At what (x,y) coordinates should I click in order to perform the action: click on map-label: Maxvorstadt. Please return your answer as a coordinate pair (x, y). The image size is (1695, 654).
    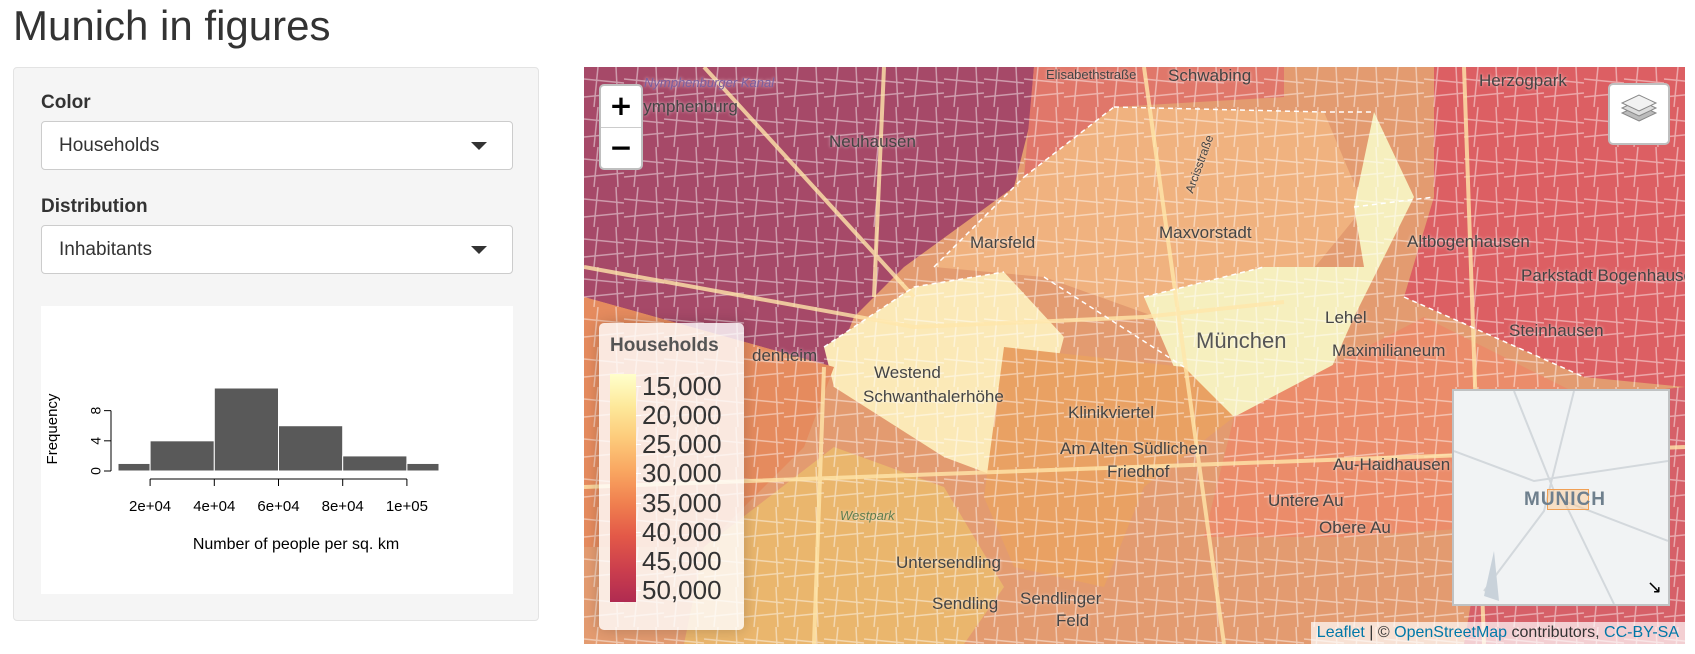
    Looking at the image, I should click on (1205, 232).